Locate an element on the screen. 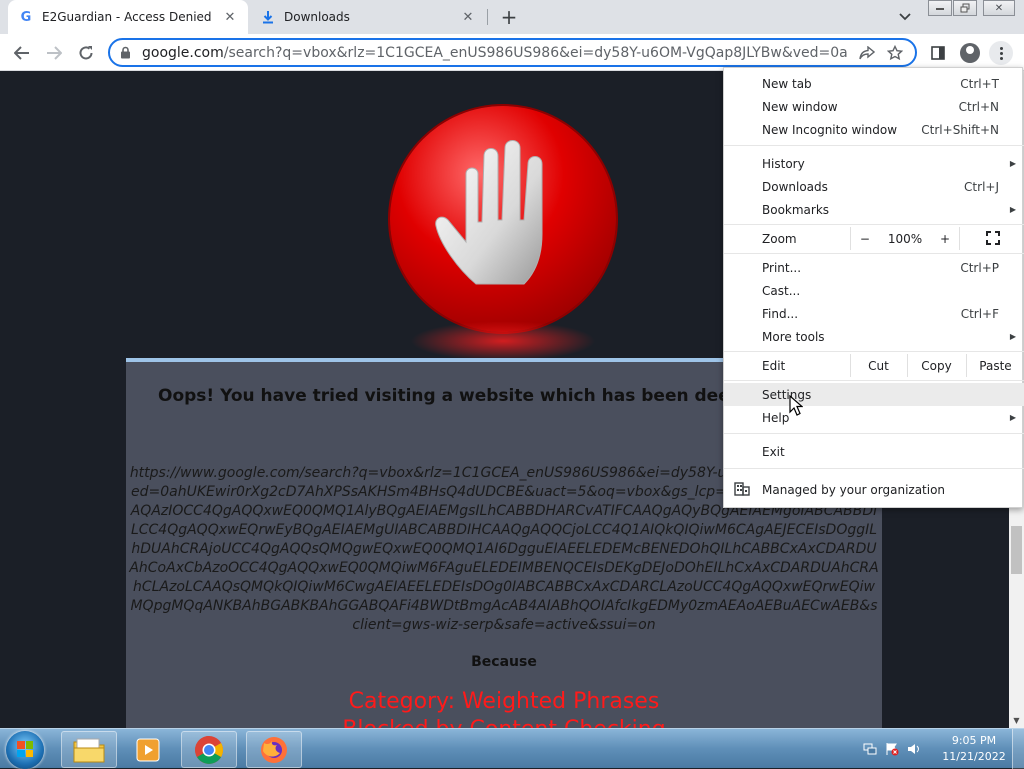 Image resolution: width=1024 pixels, height=769 pixels. close-window-button: ✕ is located at coordinates (999, 8).